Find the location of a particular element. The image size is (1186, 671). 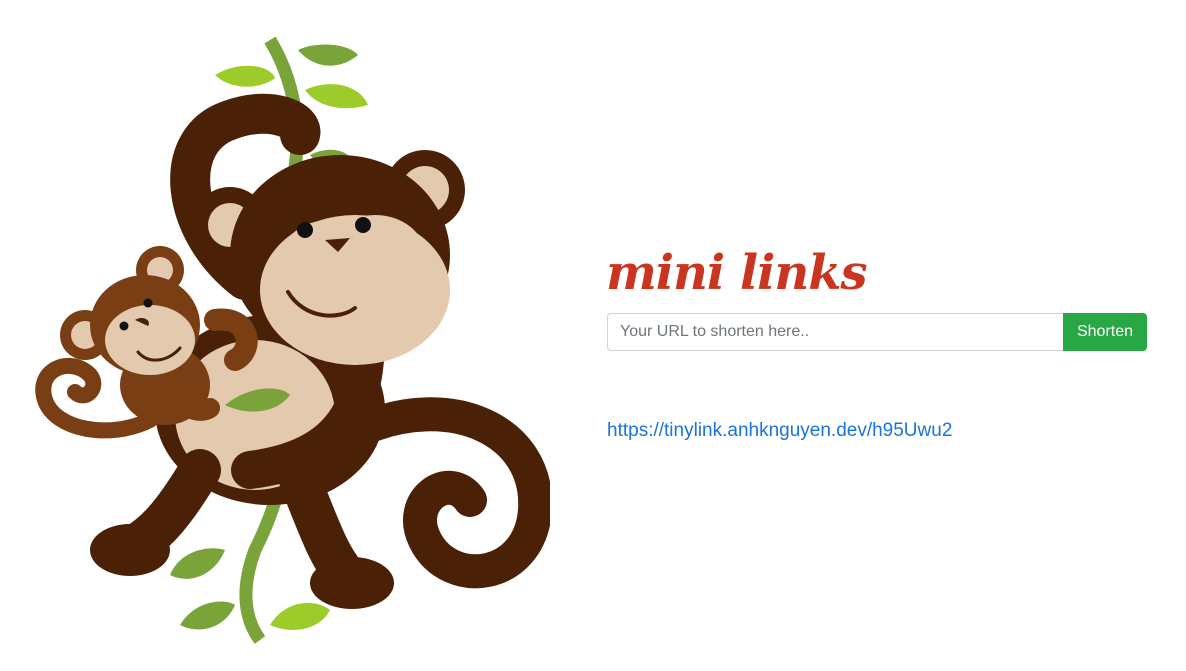

shorten-button: Shorten is located at coordinates (1105, 332).